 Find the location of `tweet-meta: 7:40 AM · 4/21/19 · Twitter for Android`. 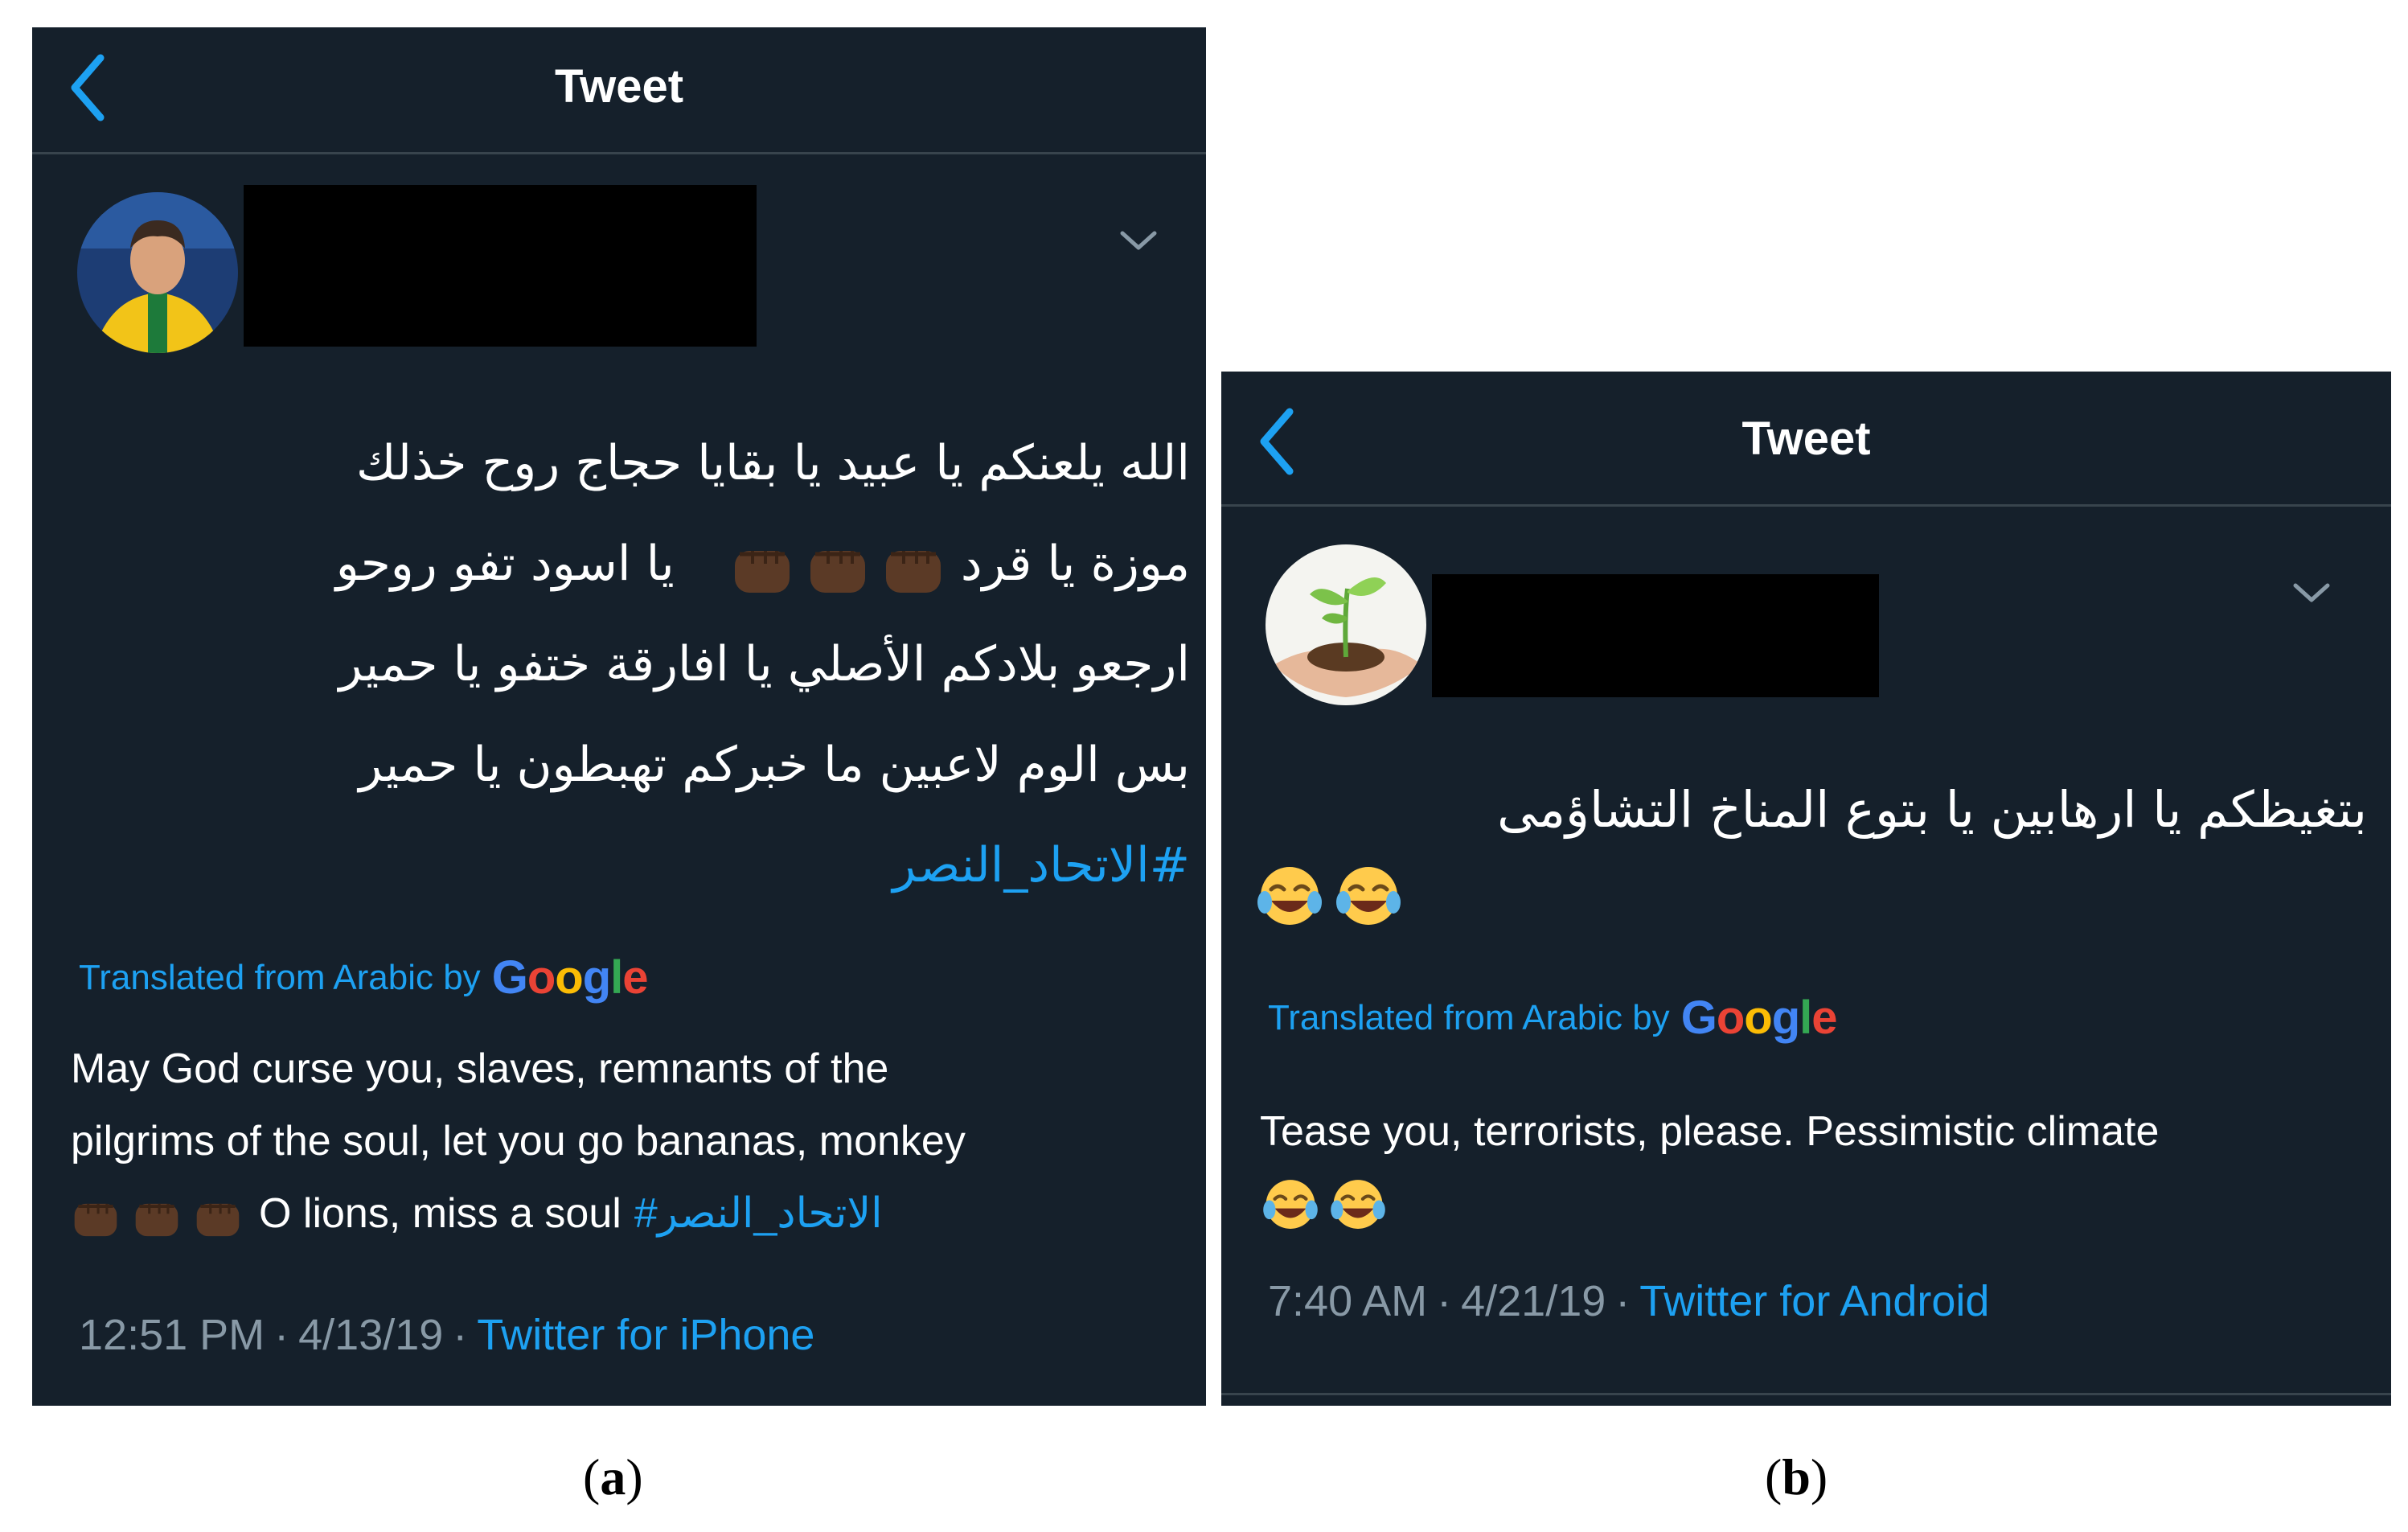

tweet-meta: 7:40 AM · 4/21/19 · Twitter for Android is located at coordinates (1628, 1301).